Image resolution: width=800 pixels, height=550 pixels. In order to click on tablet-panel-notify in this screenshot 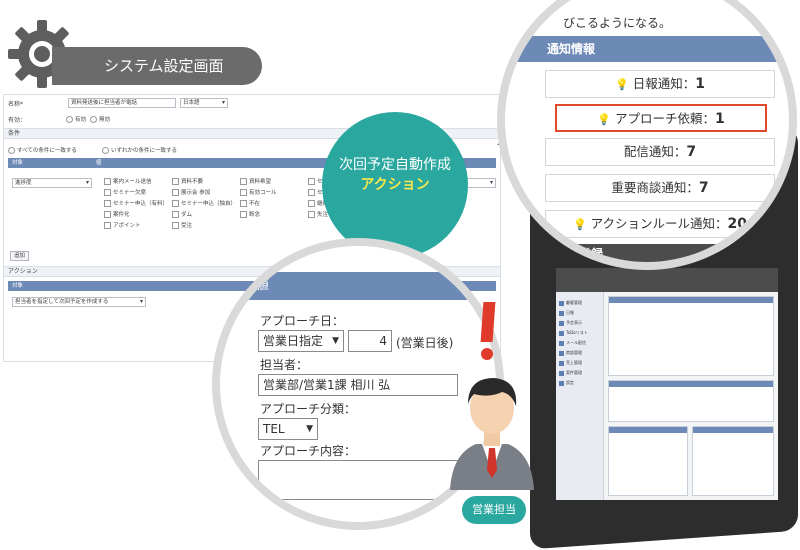, I will do `click(691, 336)`.